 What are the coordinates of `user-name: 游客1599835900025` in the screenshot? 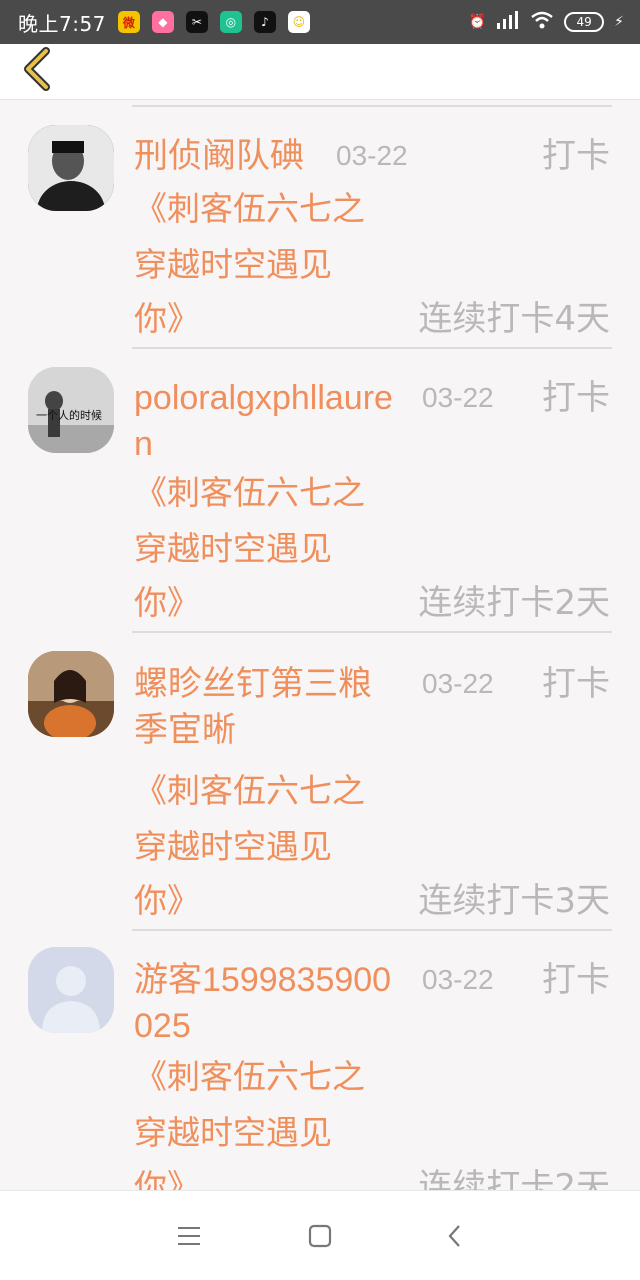 It's located at (269, 1003).